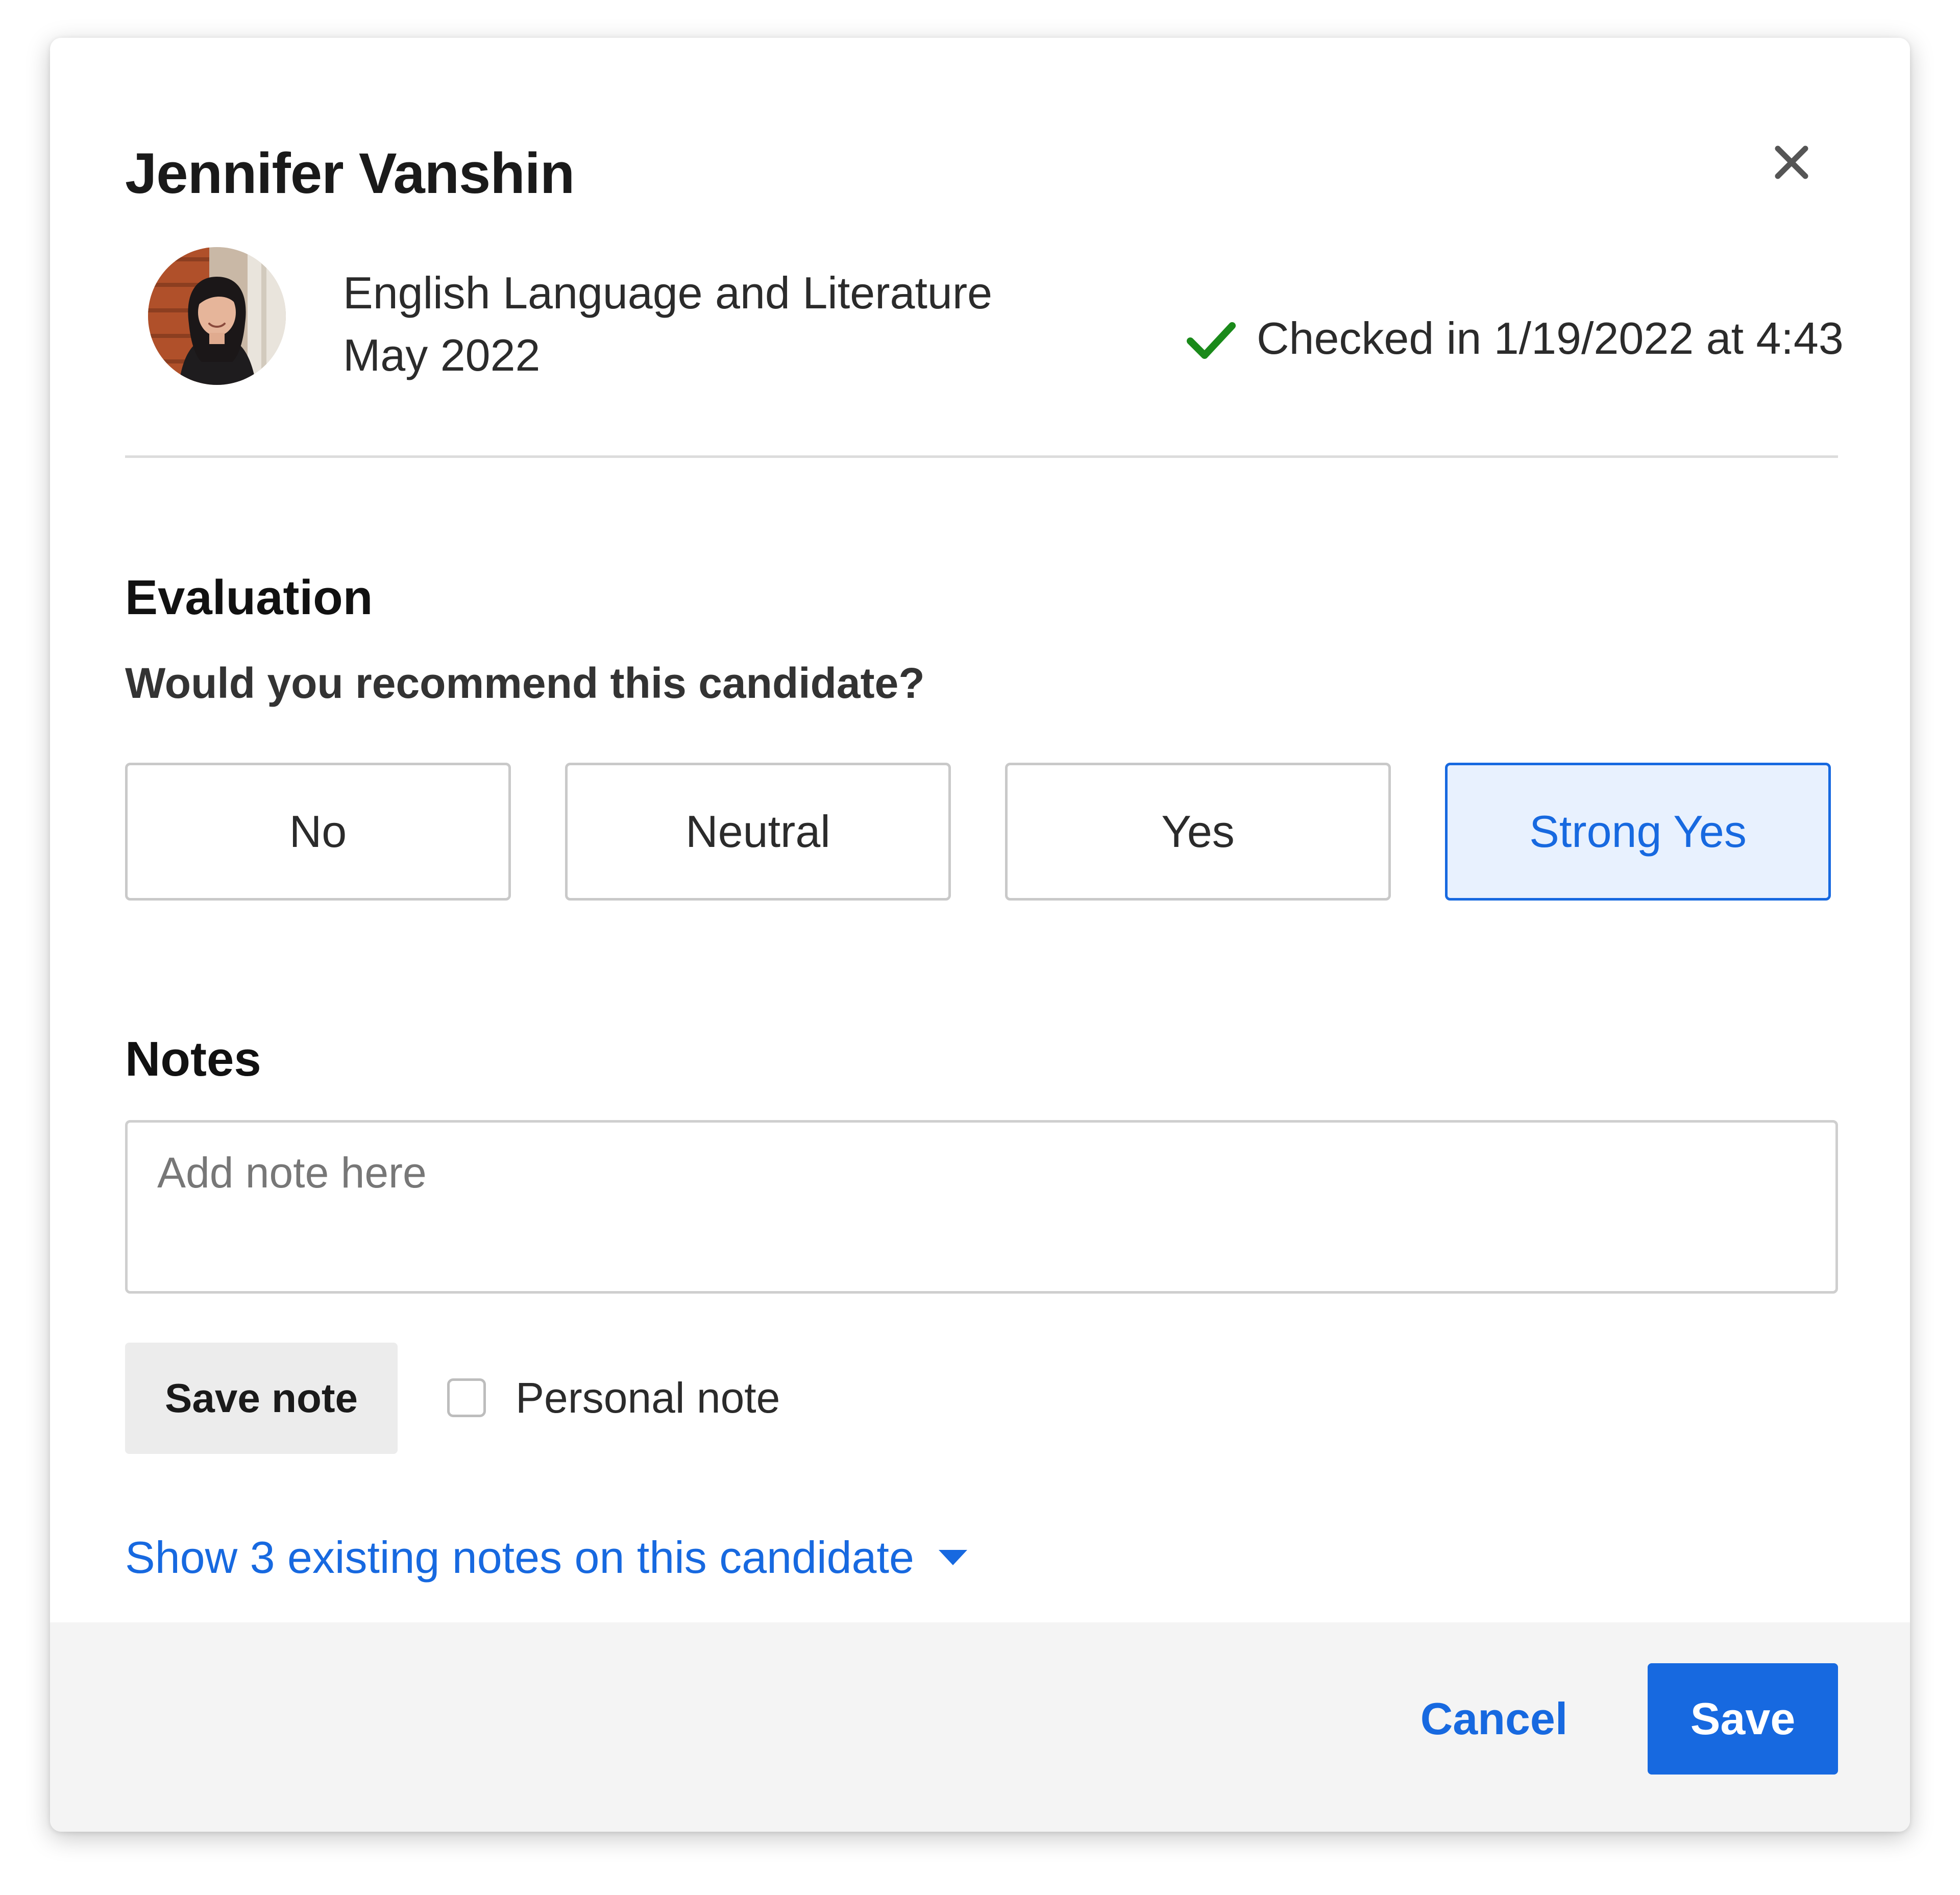 This screenshot has height=1895, width=1960. I want to click on candidate-program: English Language and Literature, so click(668, 293).